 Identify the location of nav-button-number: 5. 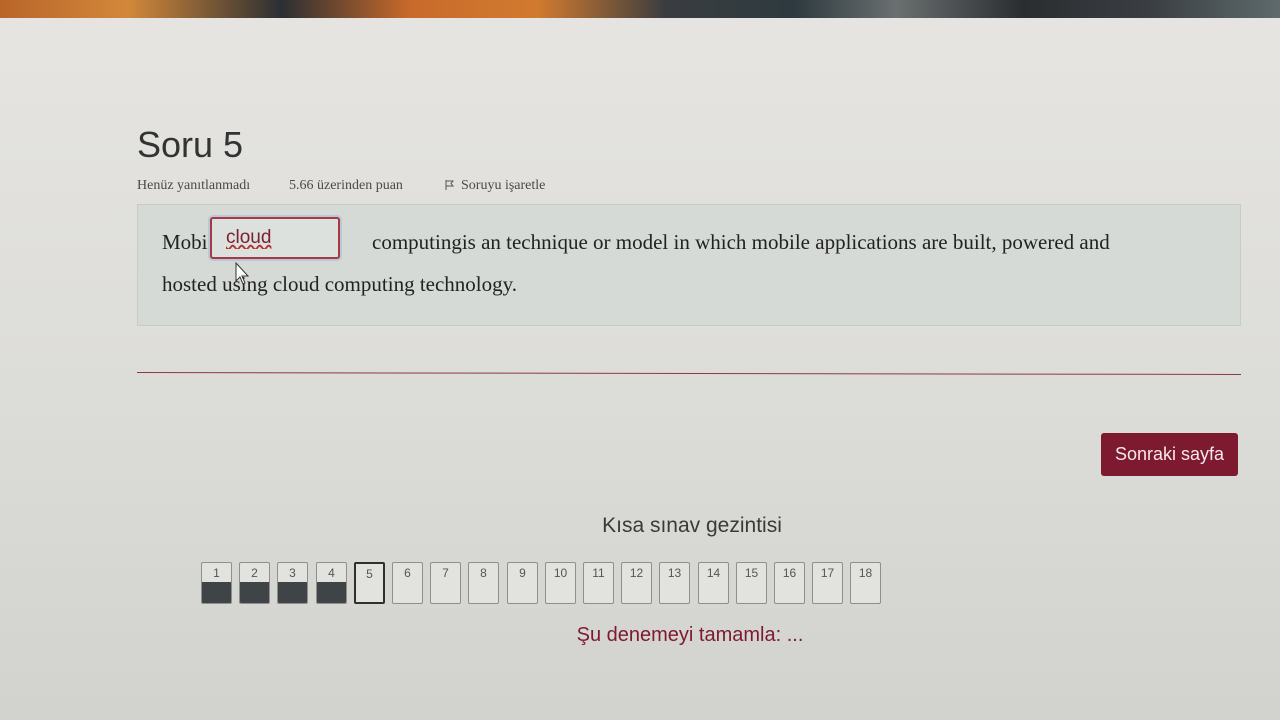
(369, 574).